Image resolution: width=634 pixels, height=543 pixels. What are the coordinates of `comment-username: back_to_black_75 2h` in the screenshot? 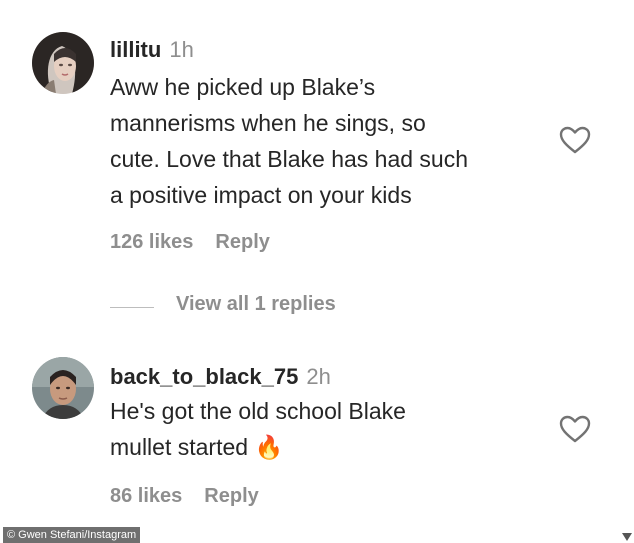 It's located at (220, 377).